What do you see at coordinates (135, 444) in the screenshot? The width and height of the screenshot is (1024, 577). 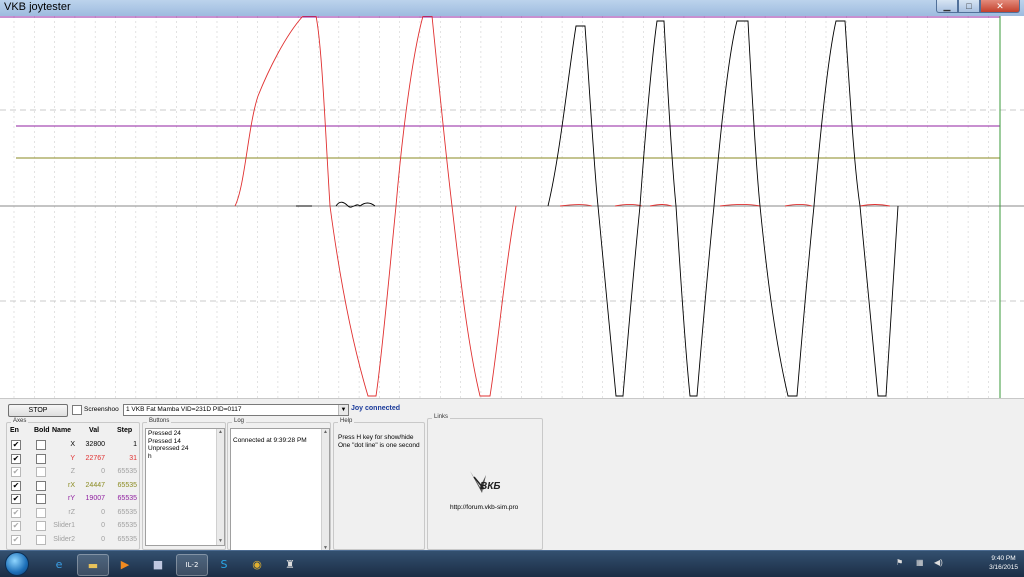 I see `axis-step: 1` at bounding box center [135, 444].